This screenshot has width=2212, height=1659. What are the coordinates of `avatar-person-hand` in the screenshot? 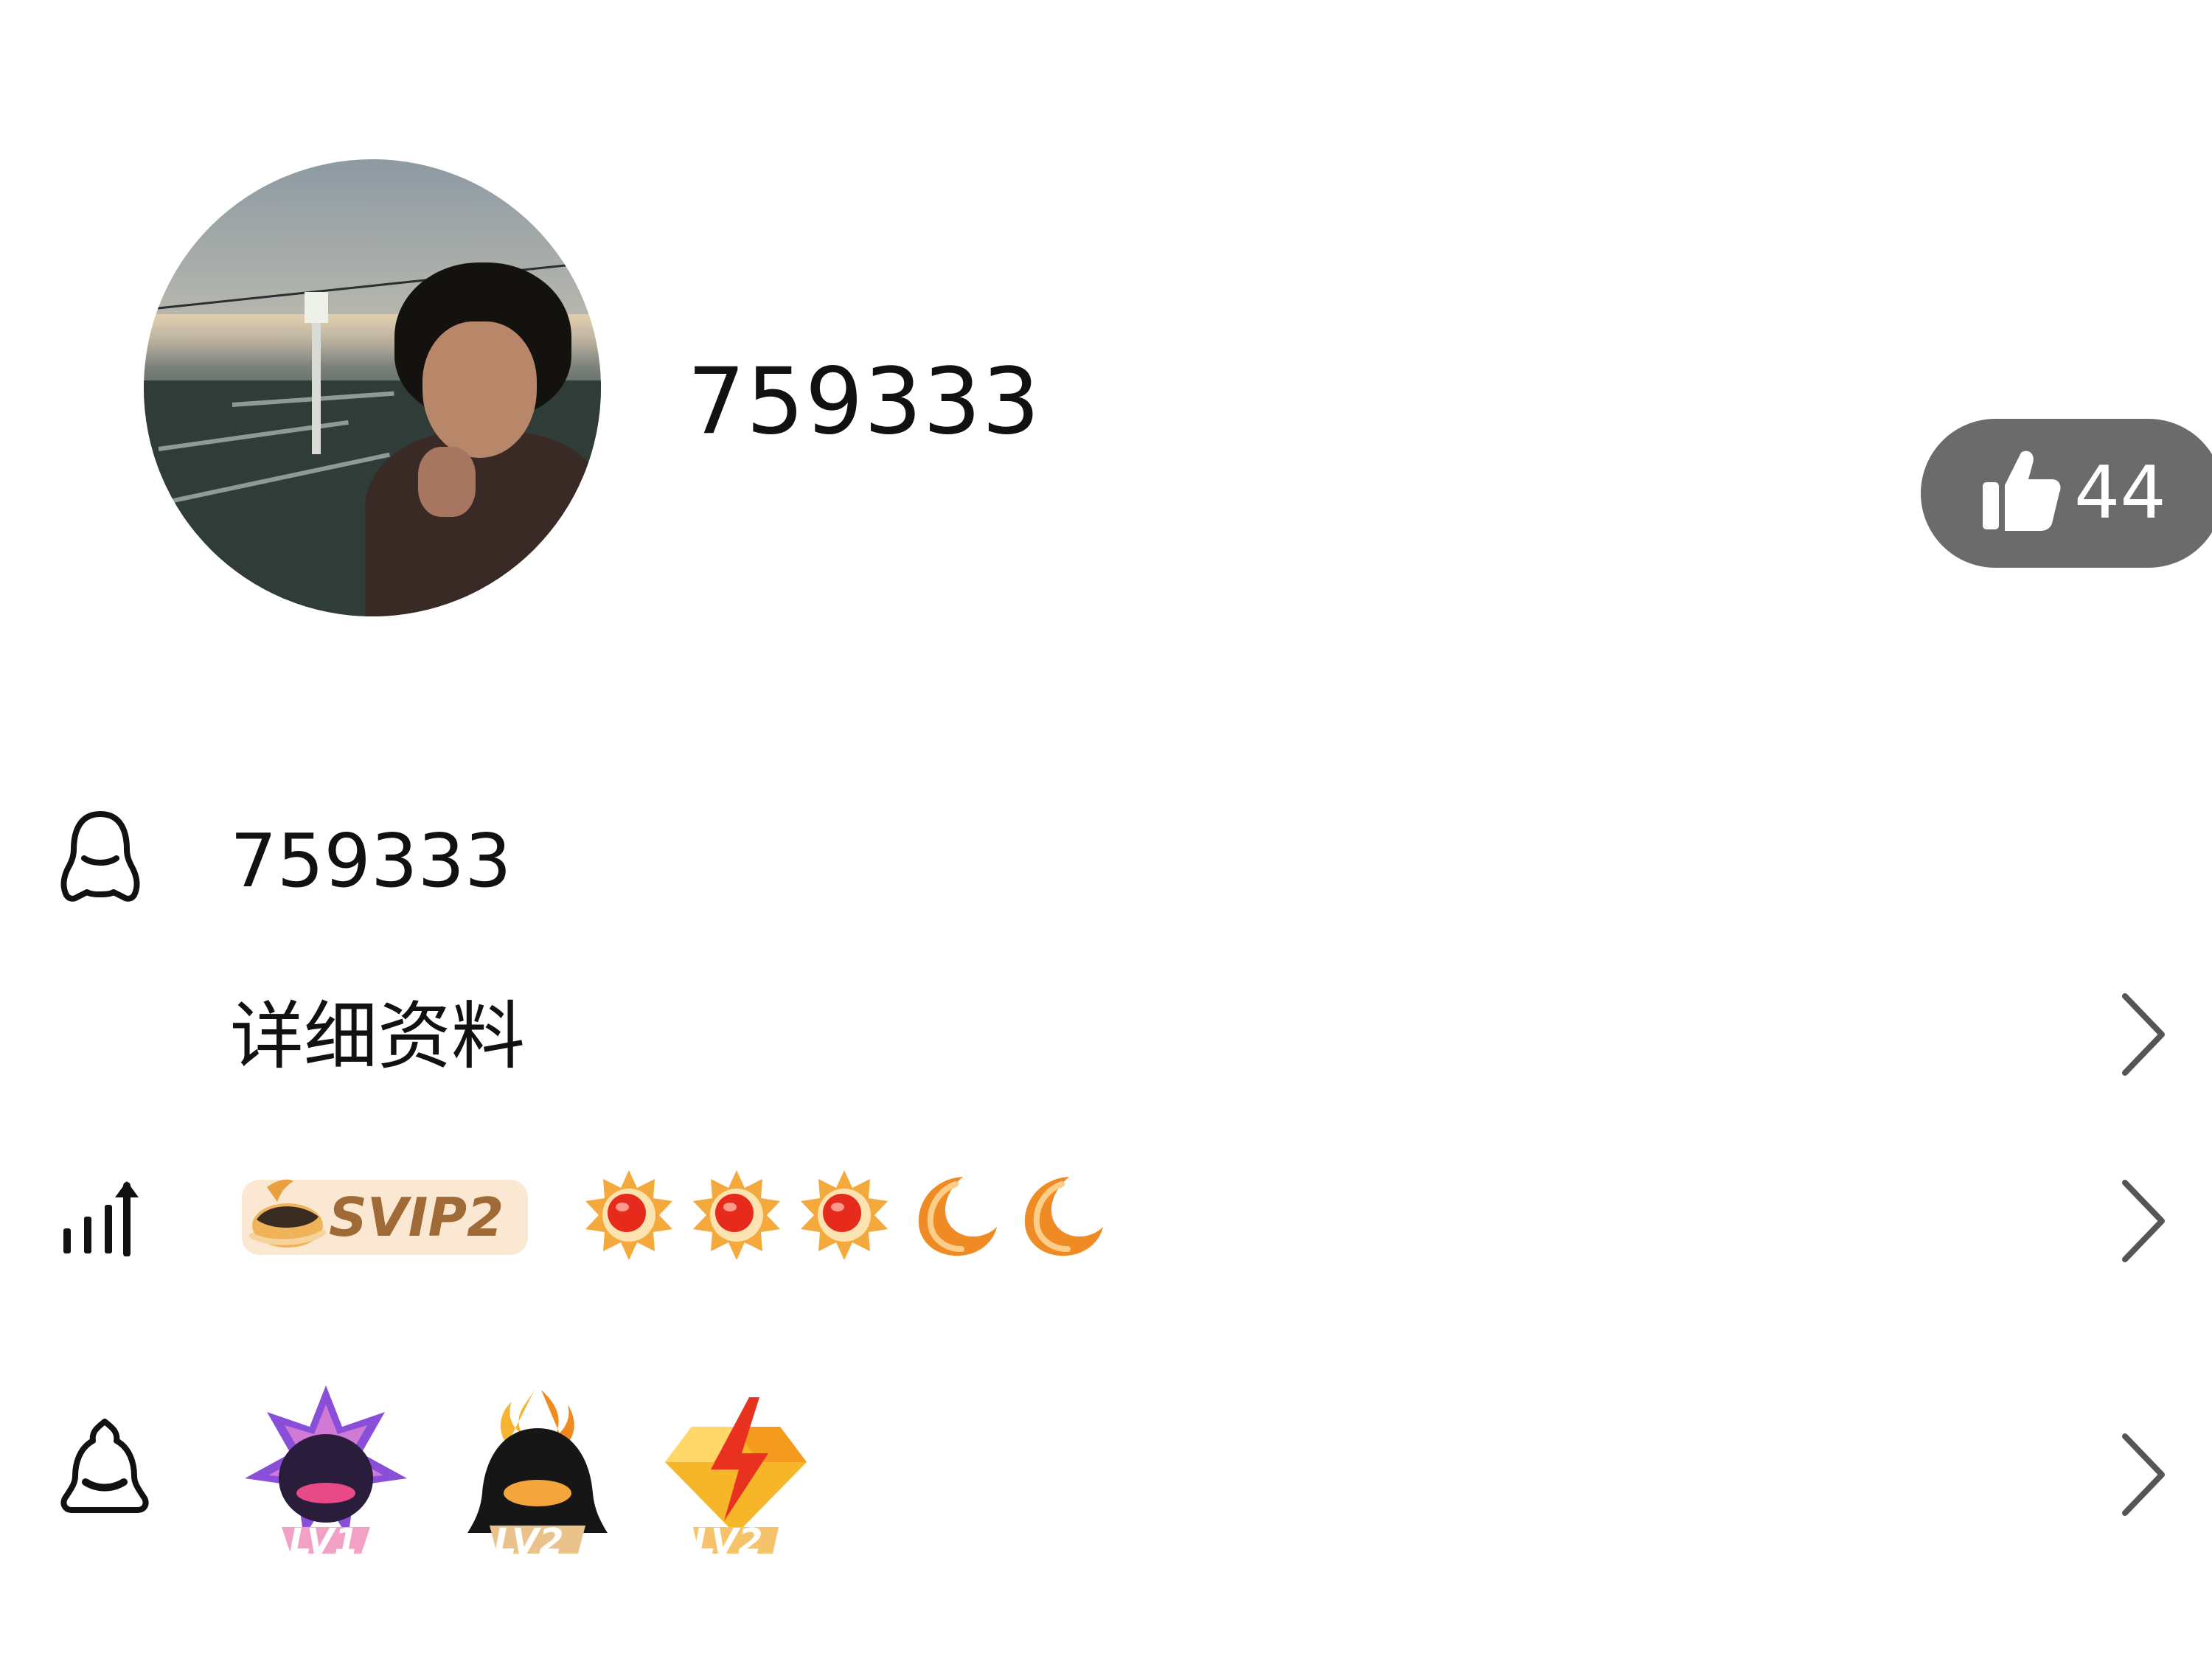 It's located at (447, 482).